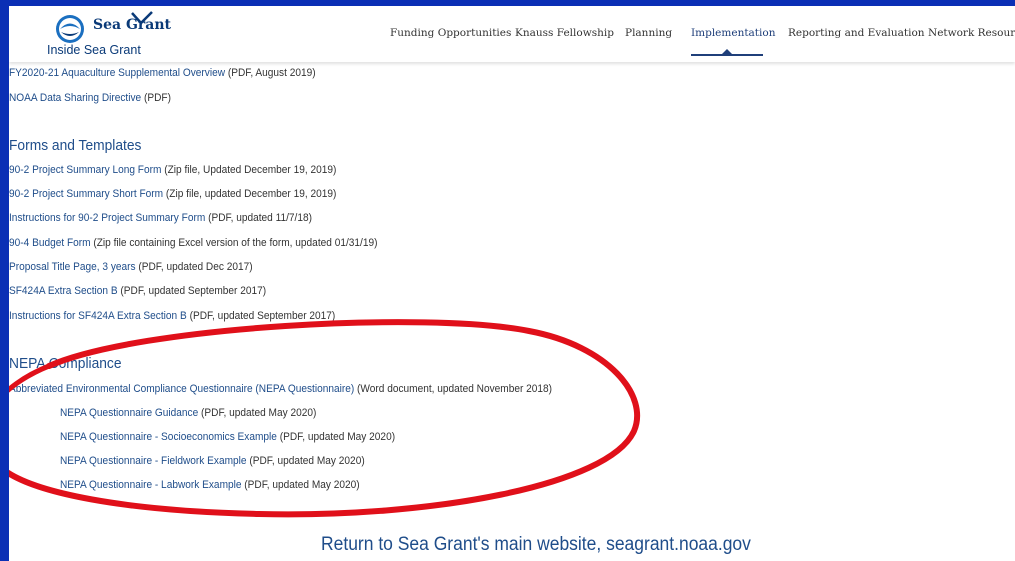 This screenshot has width=1015, height=561. I want to click on link-nepa-labwork-example: NEPA Questionnaire - Labwork Example, so click(150, 485).